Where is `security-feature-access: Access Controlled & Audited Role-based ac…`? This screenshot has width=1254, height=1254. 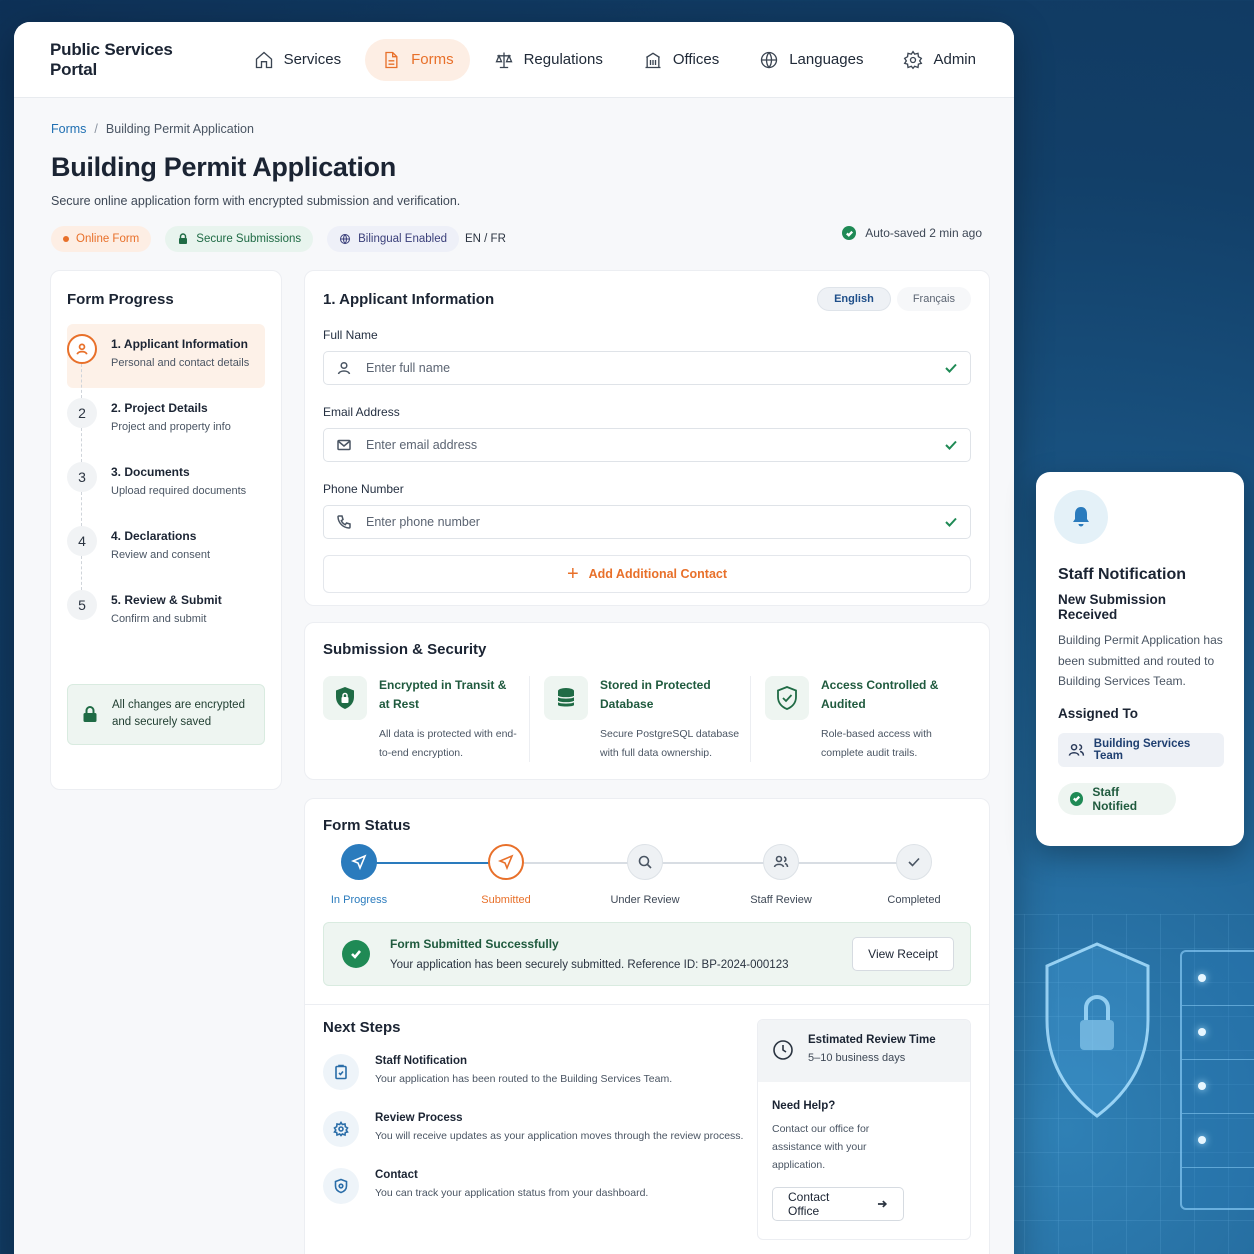 security-feature-access: Access Controlled & Audited Role-based ac… is located at coordinates (860, 719).